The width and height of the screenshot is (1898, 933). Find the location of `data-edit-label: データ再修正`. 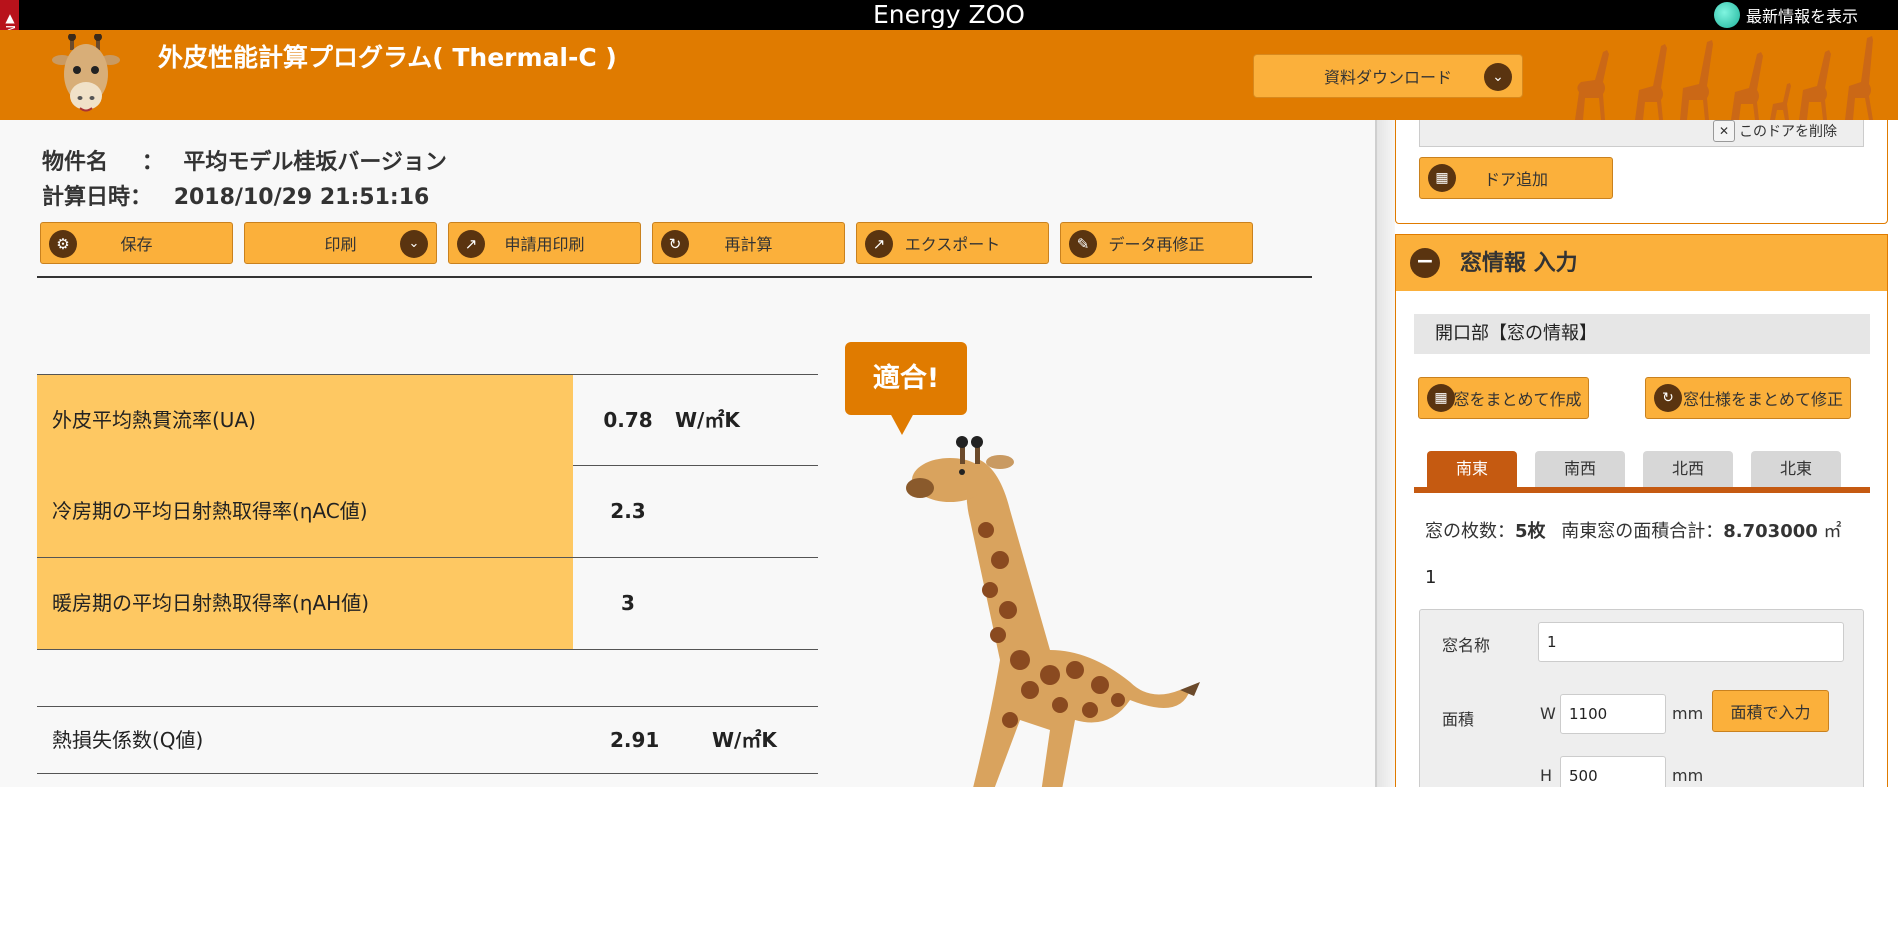

data-edit-label: データ再修正 is located at coordinates (1156, 244).